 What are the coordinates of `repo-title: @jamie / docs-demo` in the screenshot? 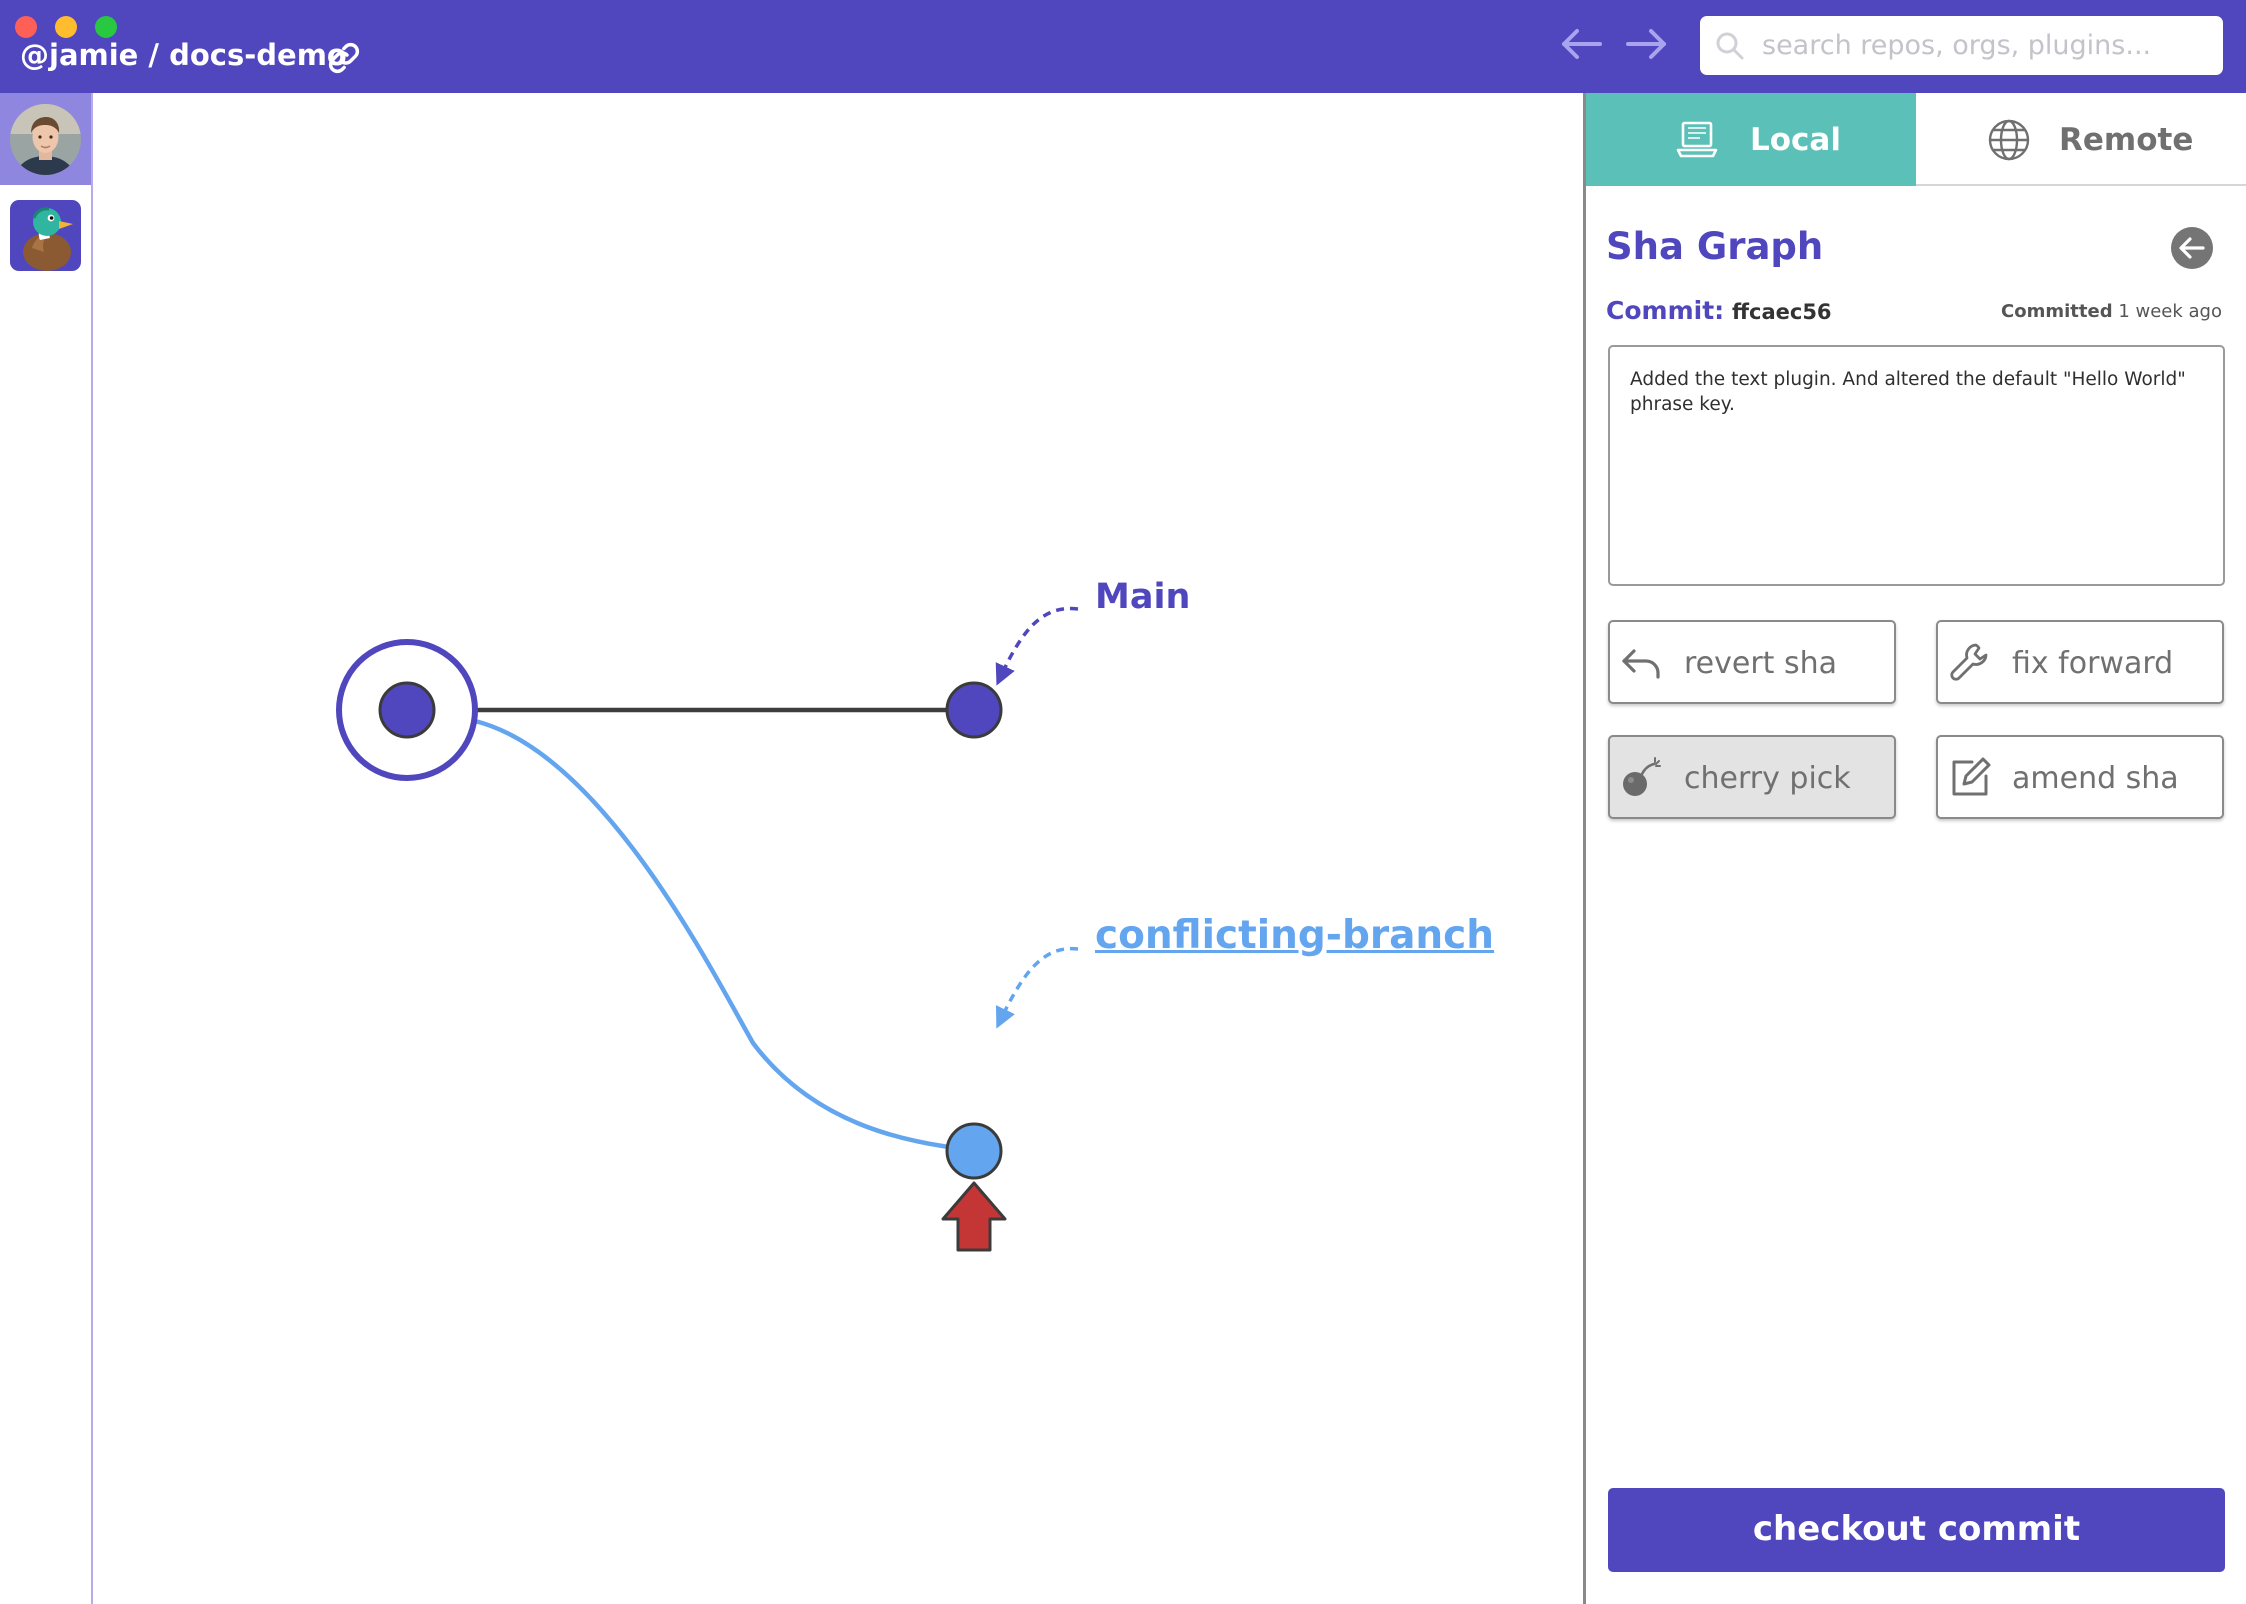 It's located at (183, 55).